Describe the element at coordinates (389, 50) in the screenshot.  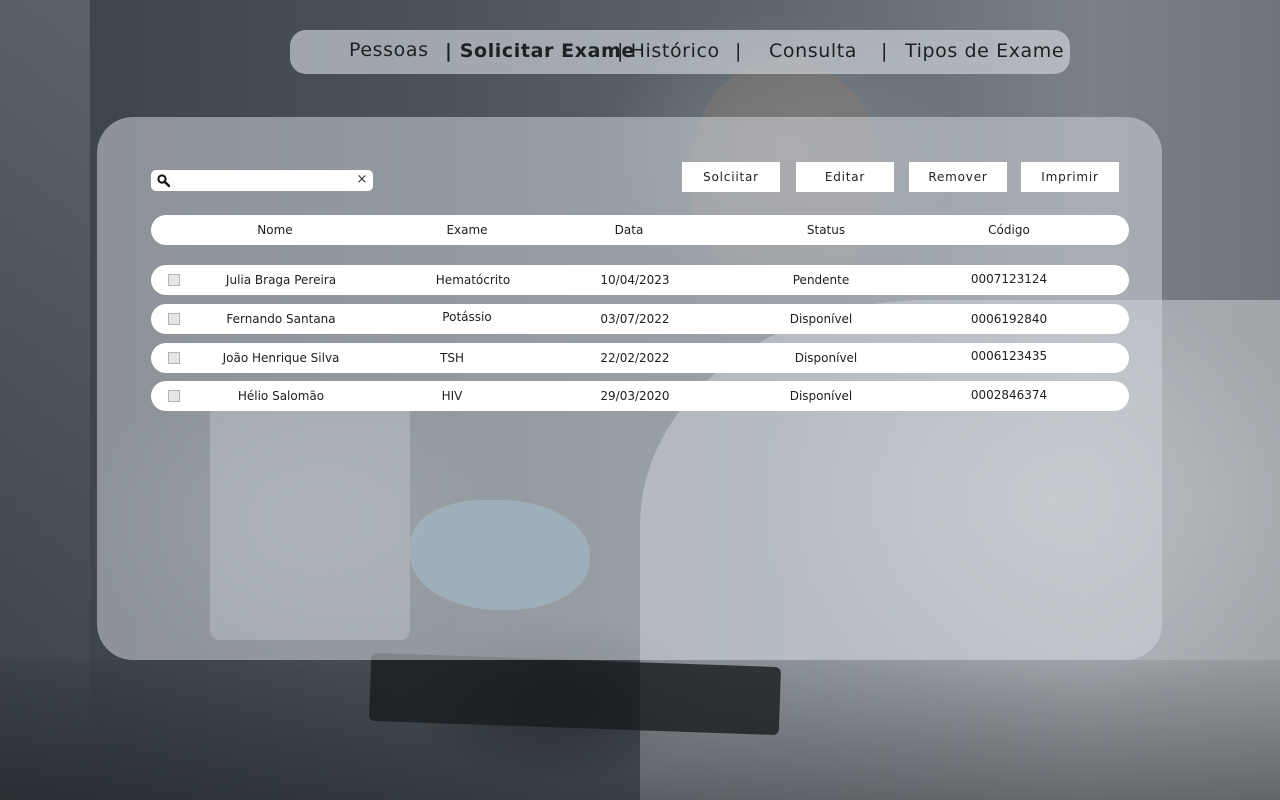
I see `nav-item-pessoas: Pessoas` at that location.